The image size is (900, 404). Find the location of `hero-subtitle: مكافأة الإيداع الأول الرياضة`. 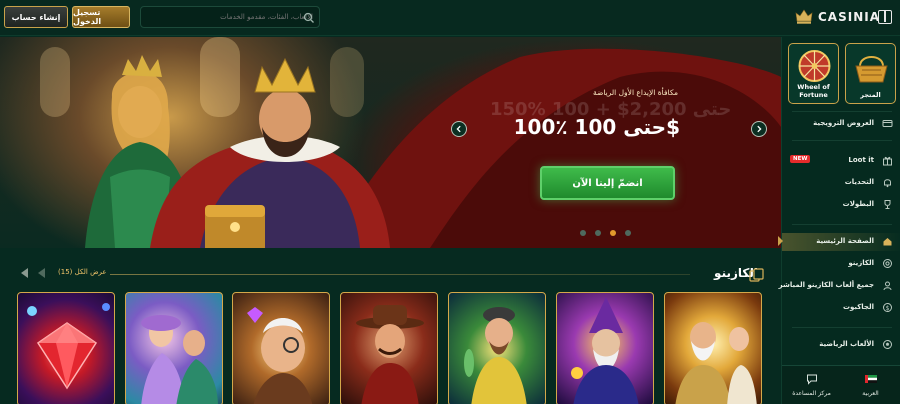

hero-subtitle: مكافأة الإيداع الأول الرياضة is located at coordinates (635, 92).